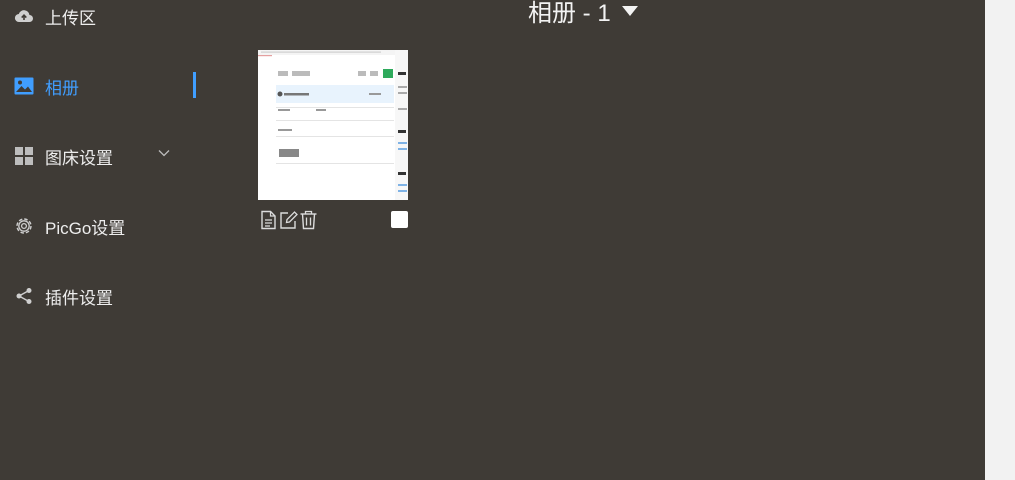  I want to click on sidebar-item-label: 上传区, so click(70, 18).